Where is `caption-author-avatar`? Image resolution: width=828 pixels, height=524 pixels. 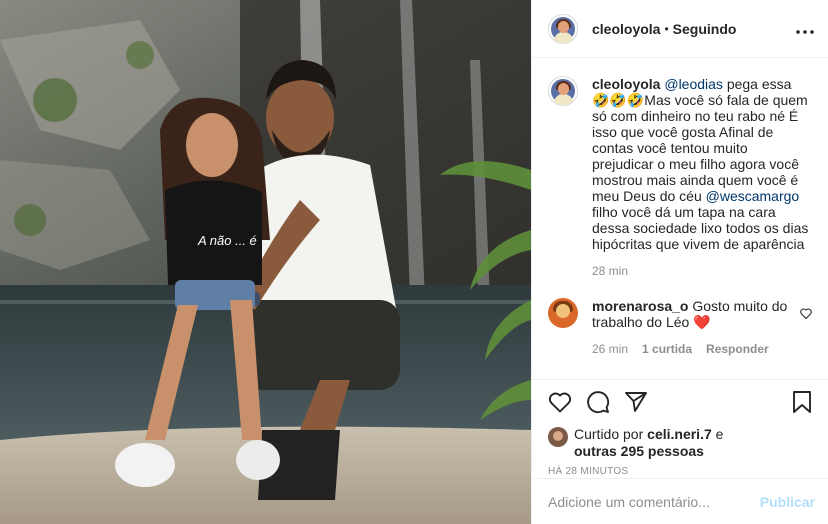 caption-author-avatar is located at coordinates (563, 91).